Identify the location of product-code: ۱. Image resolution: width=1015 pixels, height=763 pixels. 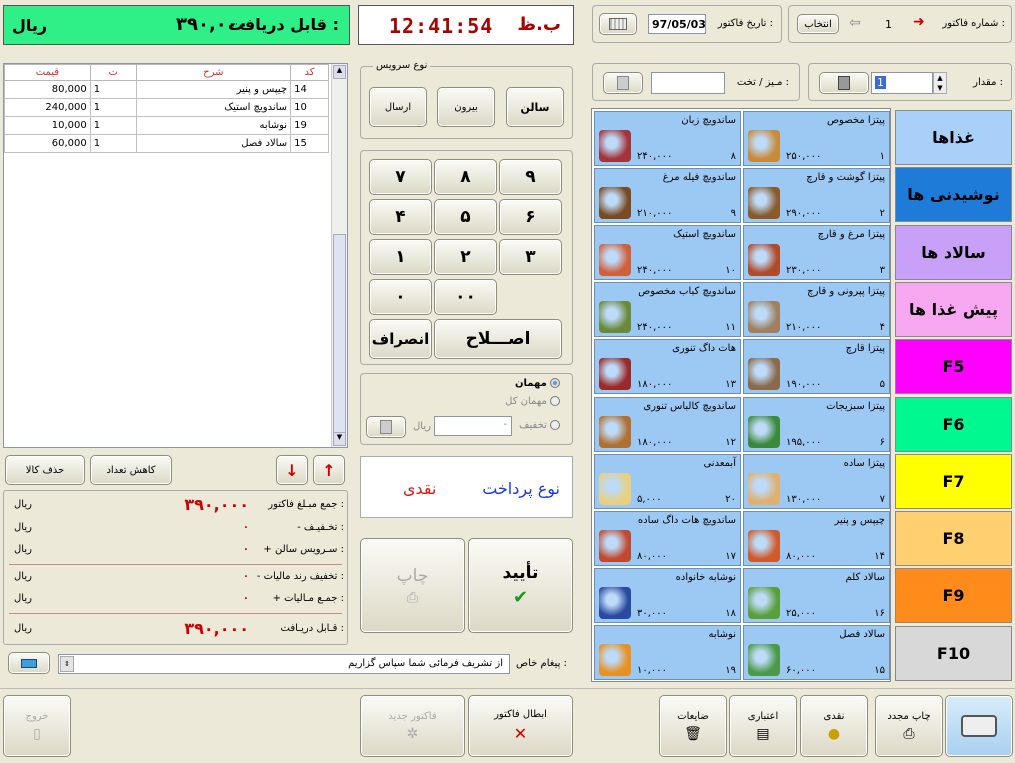
(882, 156).